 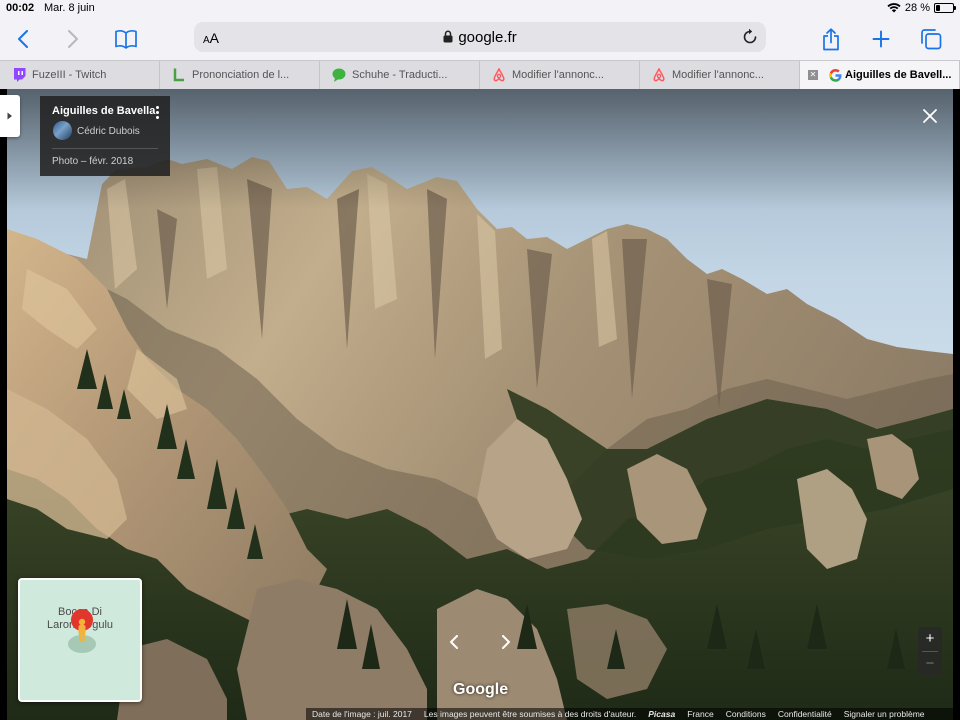 What do you see at coordinates (805, 714) in the screenshot?
I see `privacy-link: Confidentialité` at bounding box center [805, 714].